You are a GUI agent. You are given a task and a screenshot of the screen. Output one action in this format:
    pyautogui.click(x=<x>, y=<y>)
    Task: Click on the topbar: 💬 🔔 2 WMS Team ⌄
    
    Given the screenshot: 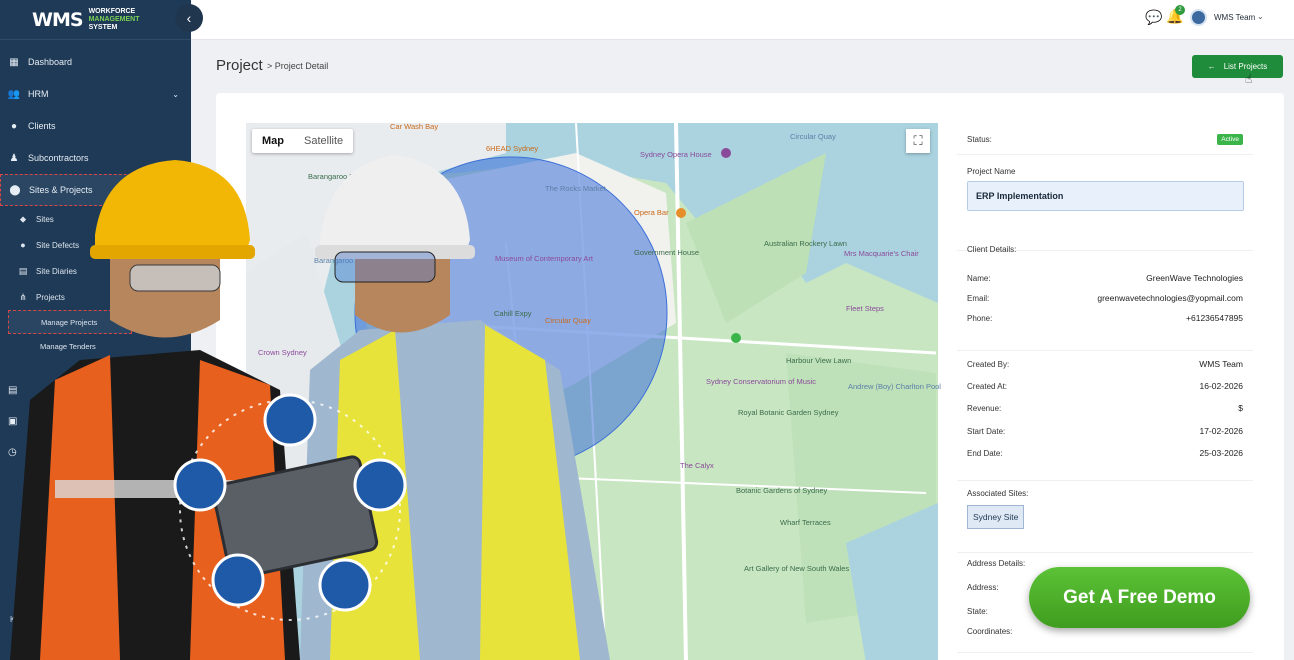 What is the action you would take?
    pyautogui.click(x=742, y=20)
    